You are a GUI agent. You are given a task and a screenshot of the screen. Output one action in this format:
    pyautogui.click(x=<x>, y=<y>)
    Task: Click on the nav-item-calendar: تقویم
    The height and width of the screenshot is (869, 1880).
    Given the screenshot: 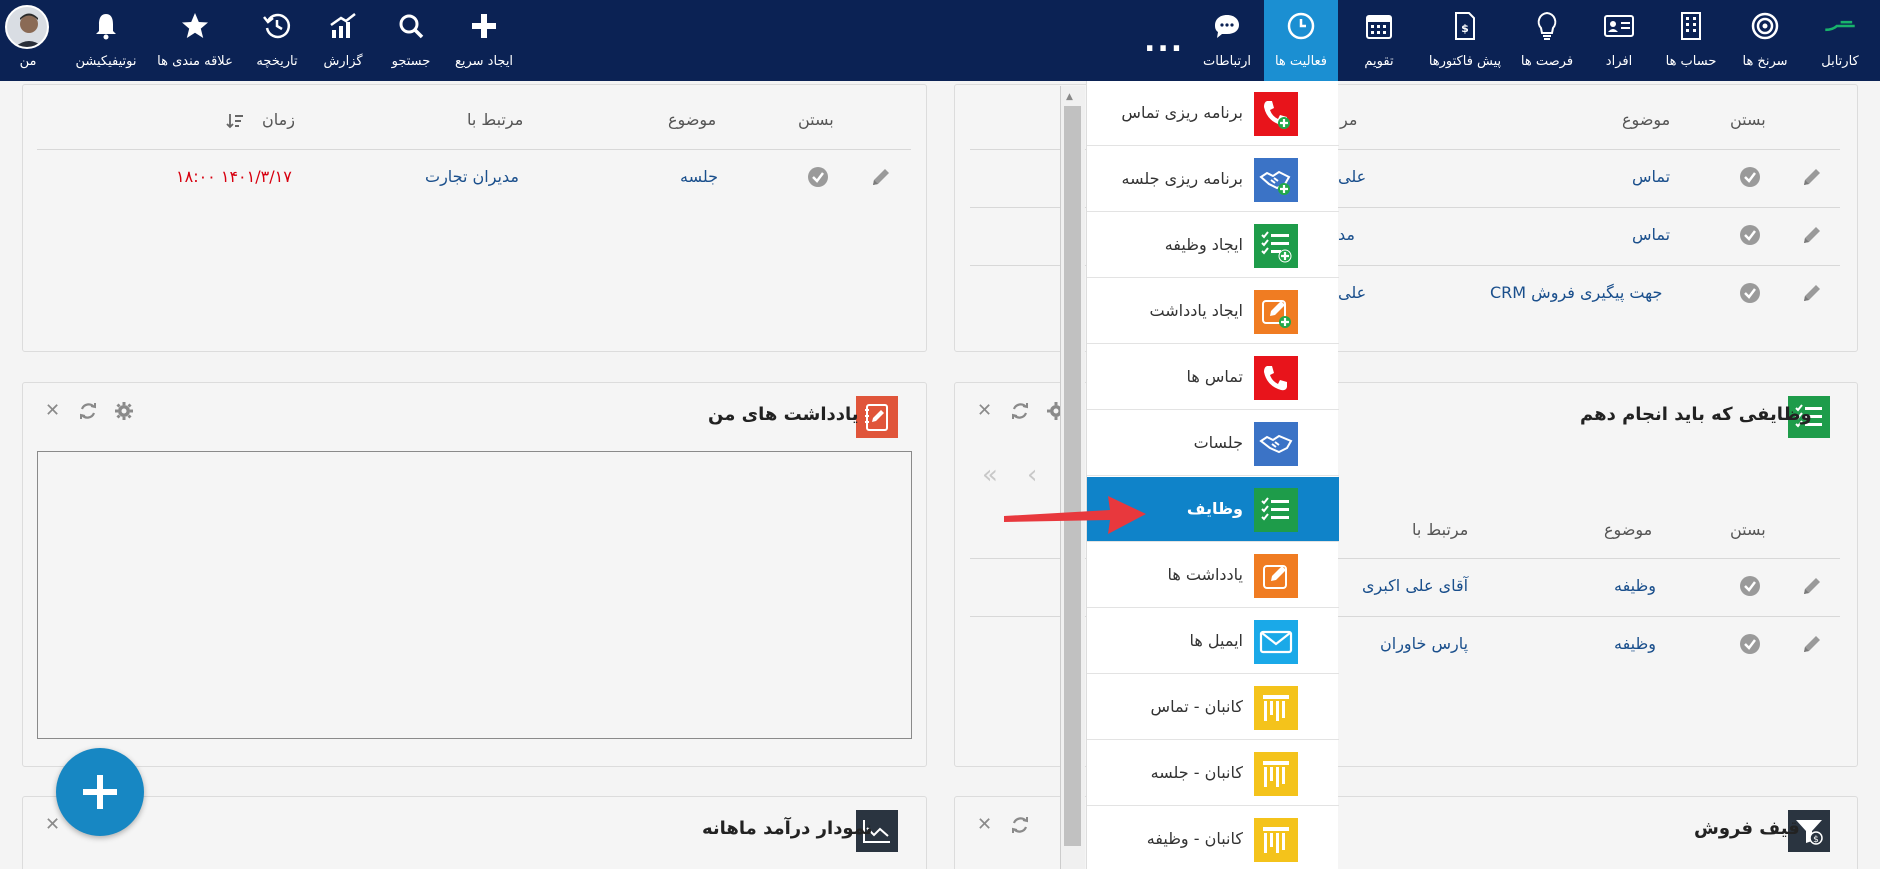 What is the action you would take?
    pyautogui.click(x=1379, y=40)
    